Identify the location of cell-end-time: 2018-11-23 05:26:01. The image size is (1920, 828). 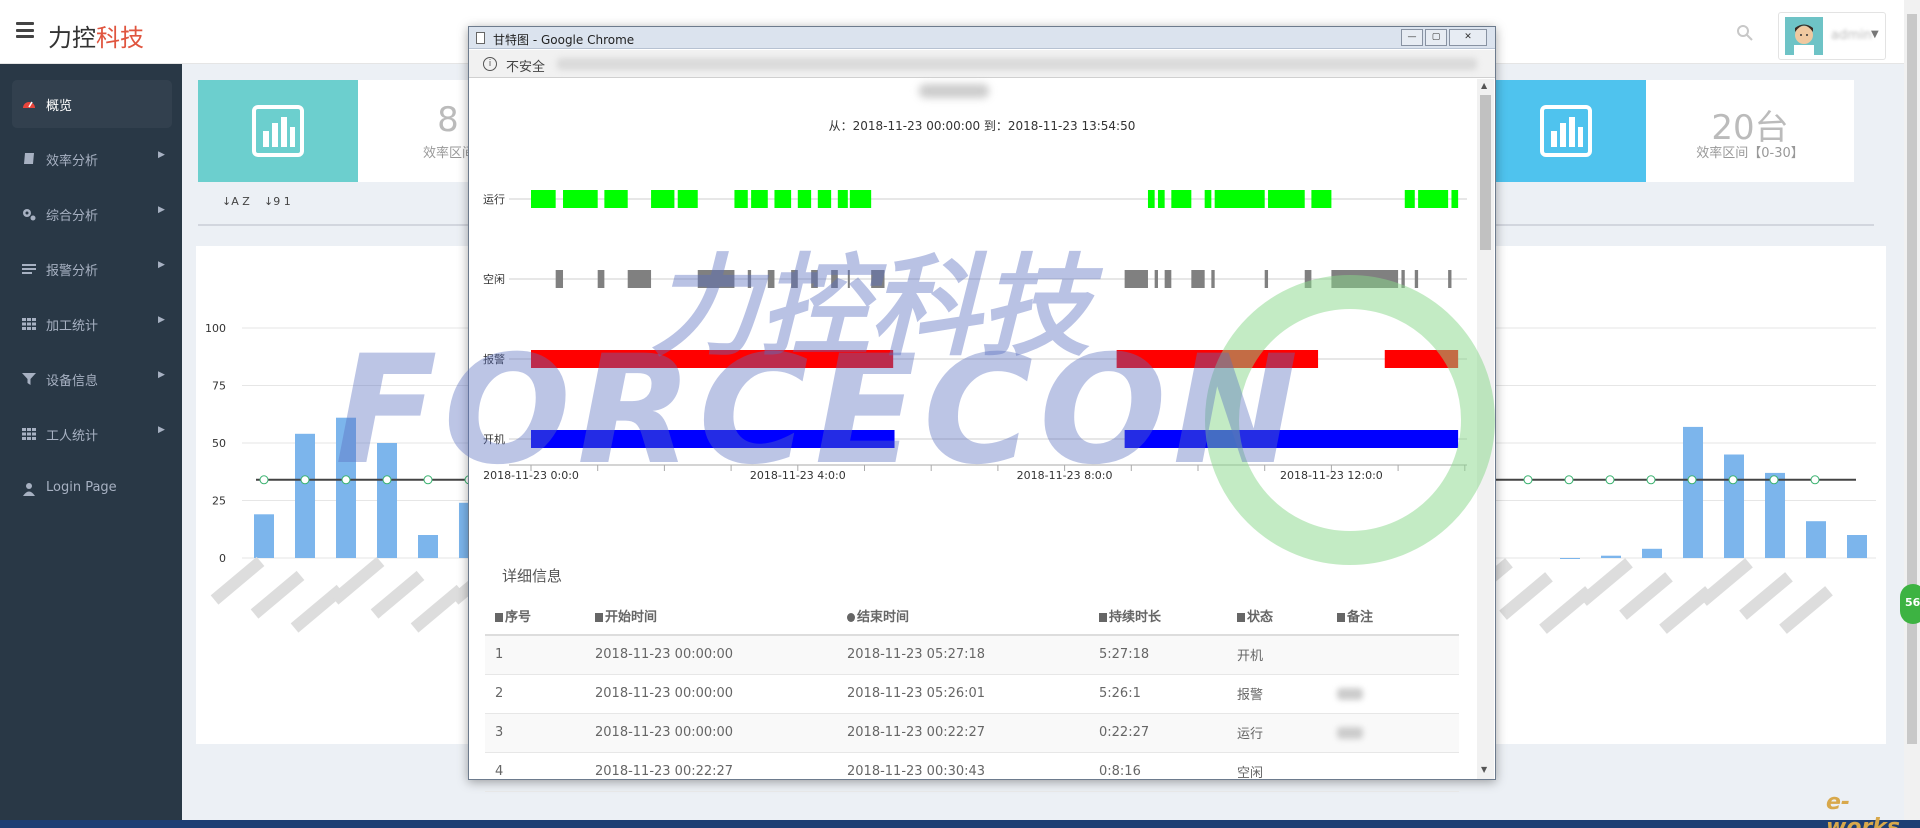
(963, 694).